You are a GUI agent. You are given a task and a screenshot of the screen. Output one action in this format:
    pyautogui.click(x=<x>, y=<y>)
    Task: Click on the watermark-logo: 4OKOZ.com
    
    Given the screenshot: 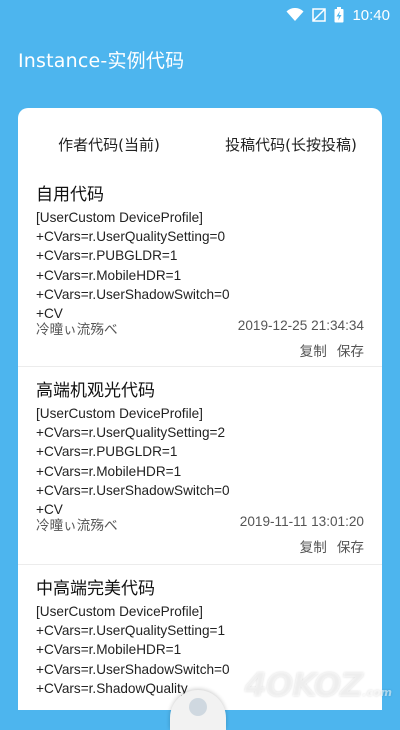 What is the action you would take?
    pyautogui.click(x=318, y=685)
    